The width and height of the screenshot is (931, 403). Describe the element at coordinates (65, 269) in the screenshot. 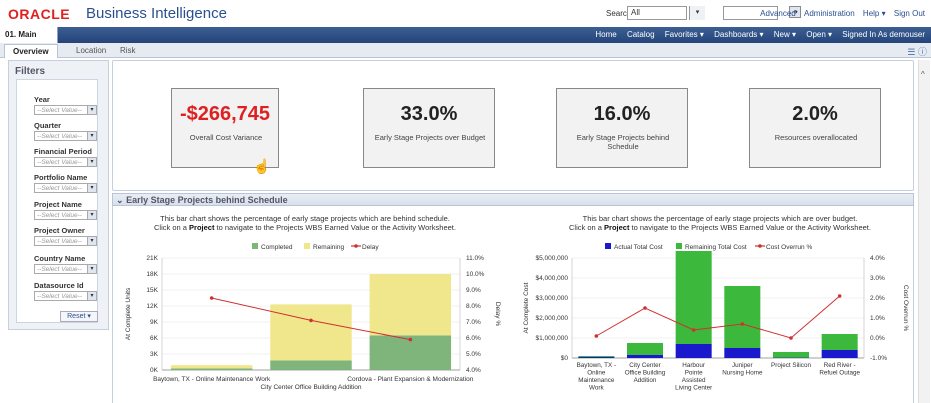

I see `country-name-select: --Select Value-- ▾` at that location.